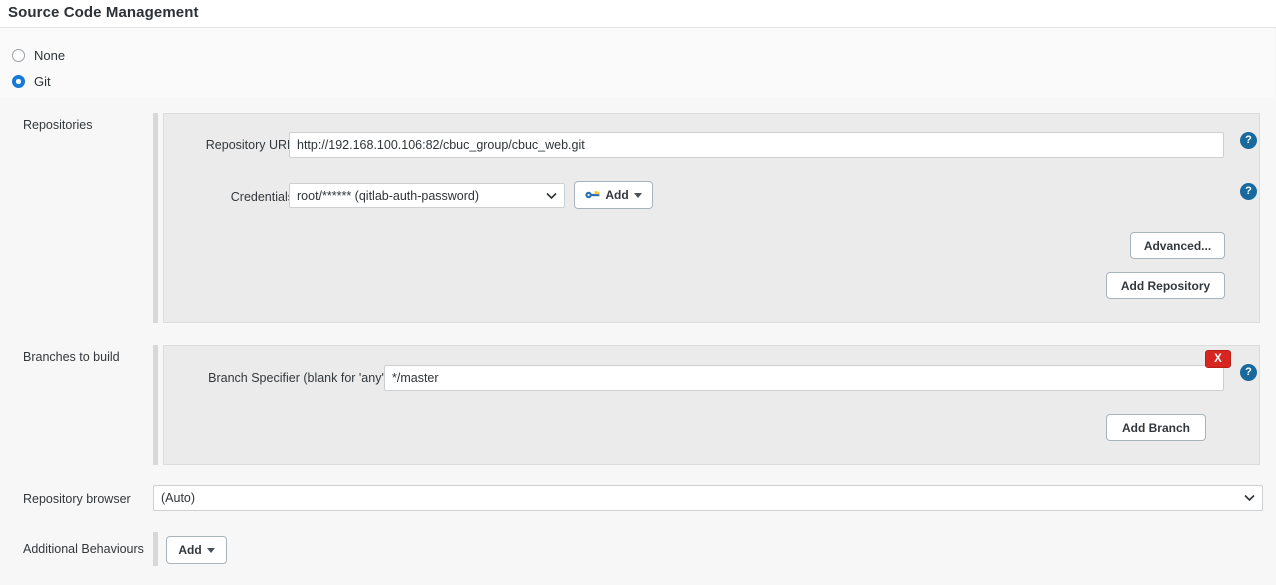 This screenshot has height=585, width=1276. I want to click on add-branch-button: Add Branch, so click(1156, 427).